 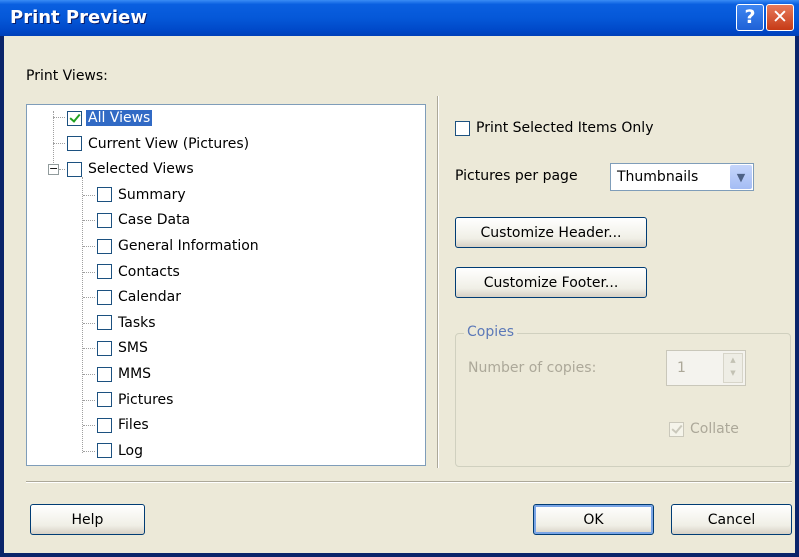 I want to click on collate-checkbox: Collate, so click(x=704, y=429).